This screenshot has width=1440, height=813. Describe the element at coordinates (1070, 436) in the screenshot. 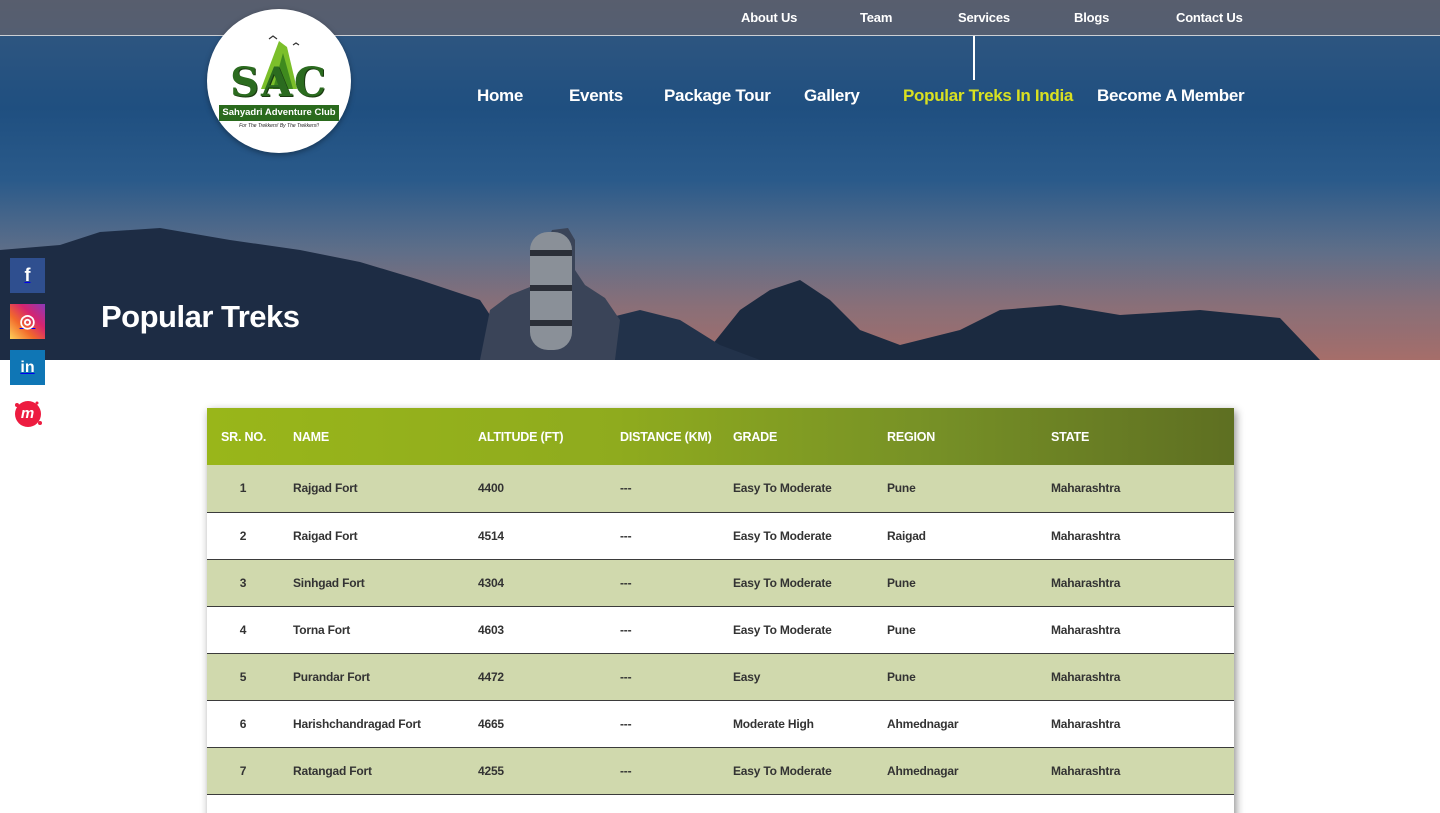

I see `col-header-state: STATE` at that location.